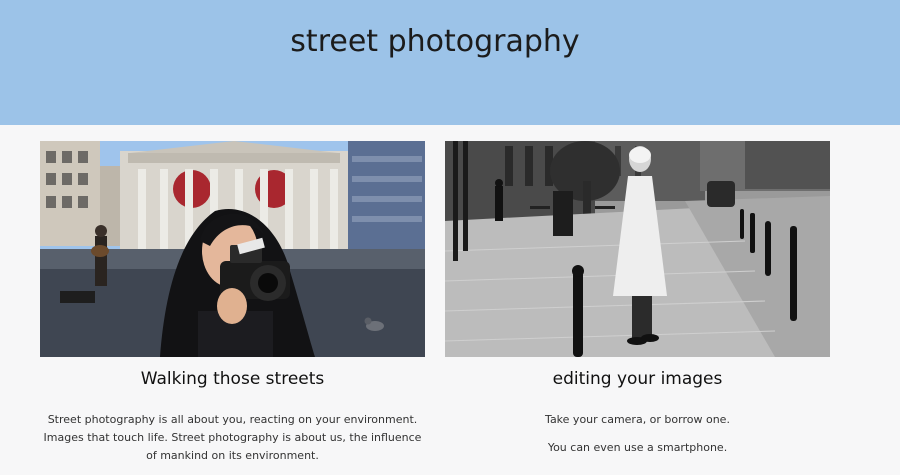 This screenshot has height=475, width=900. What do you see at coordinates (637, 447) in the screenshot?
I see `card-paragraph: You can even use a smartphone.` at bounding box center [637, 447].